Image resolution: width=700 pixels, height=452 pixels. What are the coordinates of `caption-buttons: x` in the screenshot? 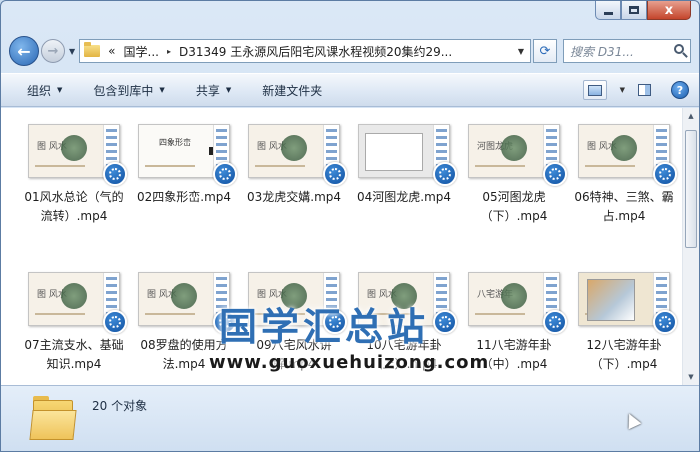 It's located at (643, 10).